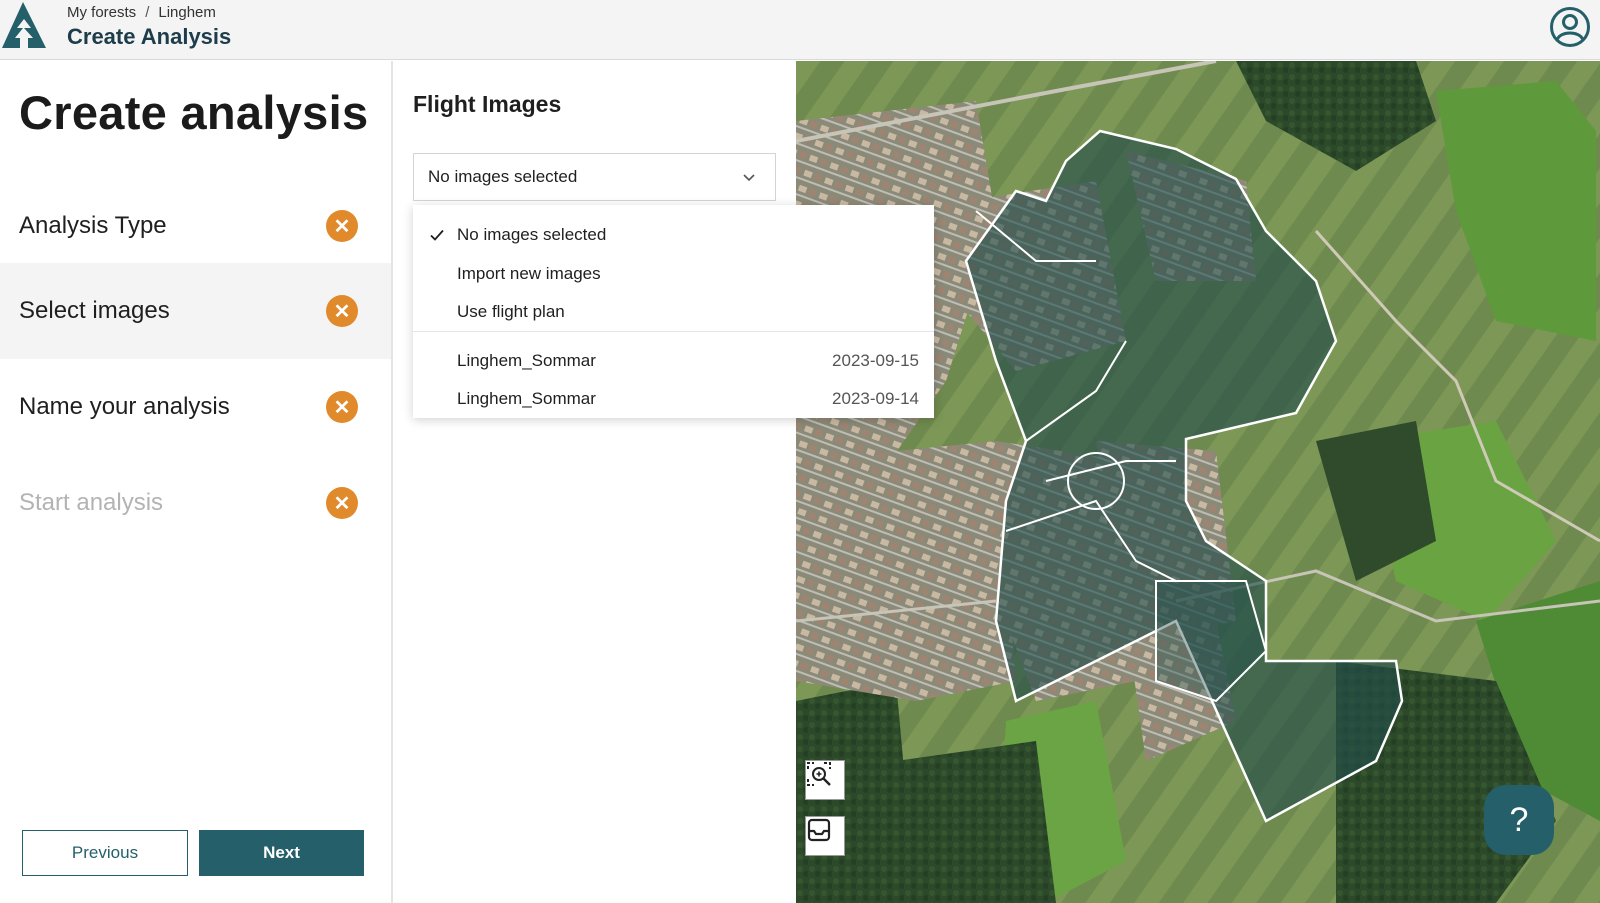 The width and height of the screenshot is (1600, 903). Describe the element at coordinates (825, 836) in the screenshot. I see `layers-button` at that location.